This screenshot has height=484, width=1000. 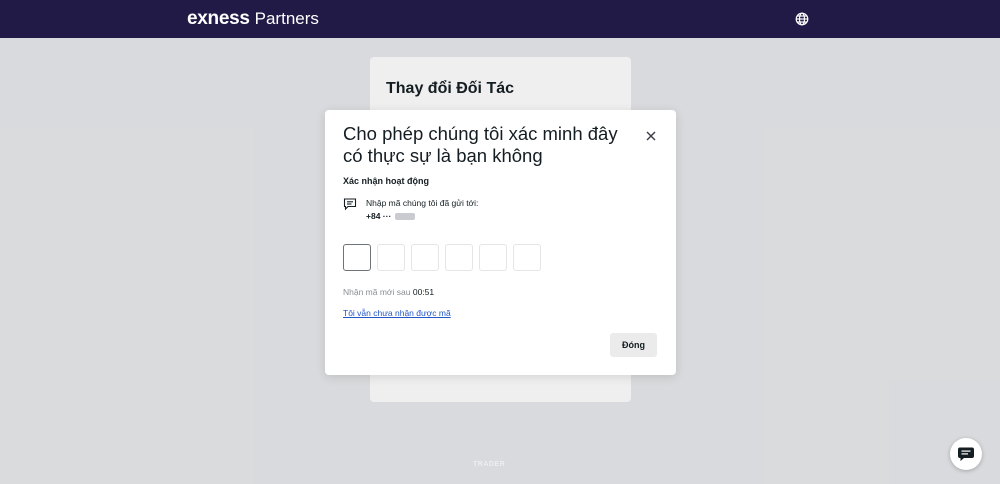 What do you see at coordinates (386, 181) in the screenshot?
I see `activity-confirmation-heading: Xác nhận hoạt động` at bounding box center [386, 181].